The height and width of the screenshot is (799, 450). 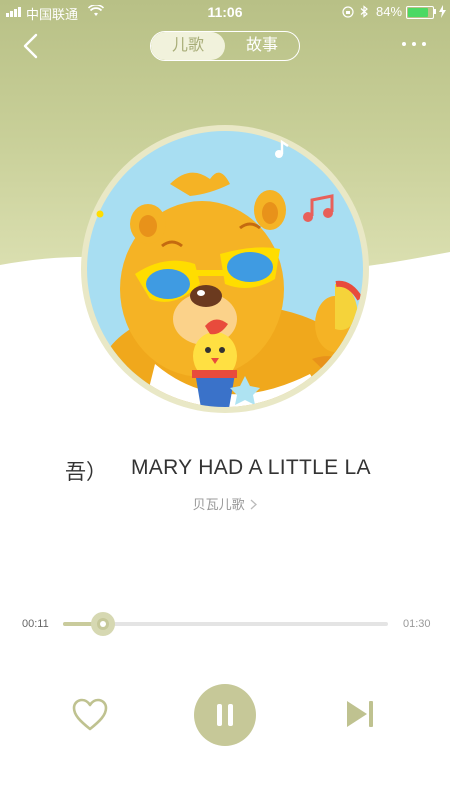 What do you see at coordinates (262, 46) in the screenshot?
I see `tab-stories: 故事` at bounding box center [262, 46].